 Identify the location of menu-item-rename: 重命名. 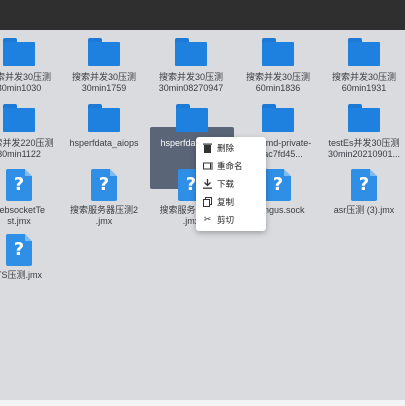
(231, 166).